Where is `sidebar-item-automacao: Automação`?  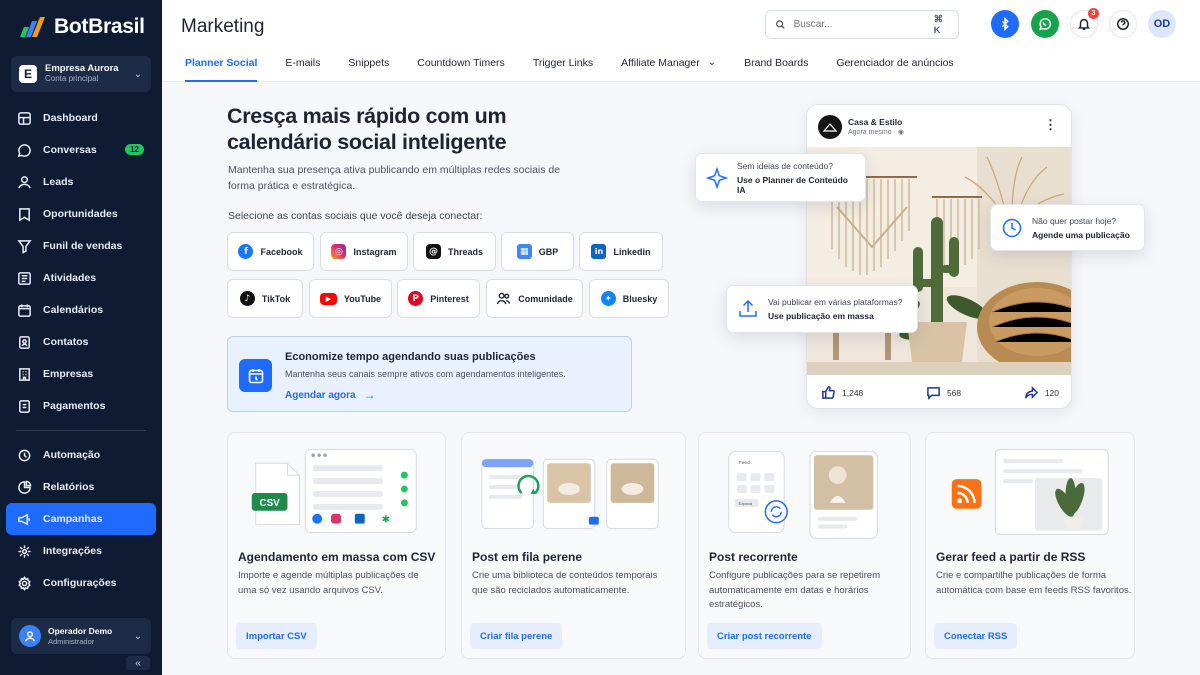
sidebar-item-automacao: Automação is located at coordinates (81, 455).